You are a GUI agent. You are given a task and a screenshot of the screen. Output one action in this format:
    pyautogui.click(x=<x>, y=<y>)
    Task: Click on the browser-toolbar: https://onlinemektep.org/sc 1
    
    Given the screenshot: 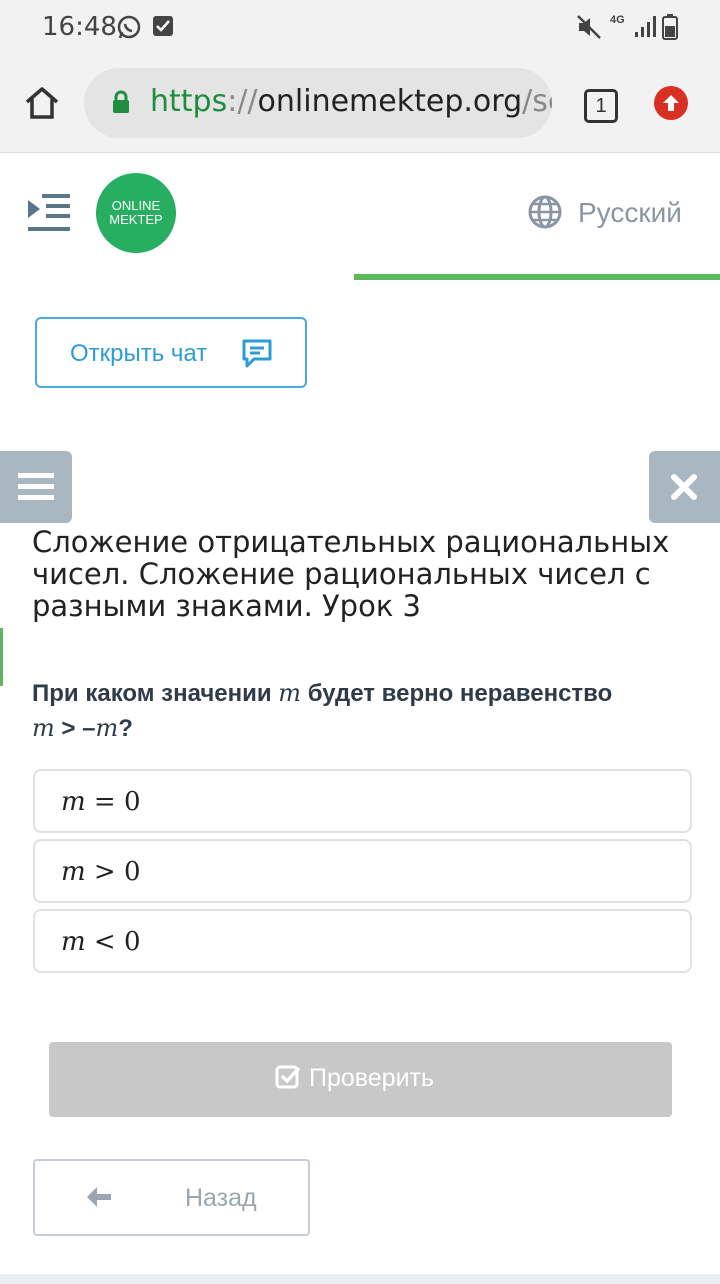 What is the action you would take?
    pyautogui.click(x=360, y=104)
    